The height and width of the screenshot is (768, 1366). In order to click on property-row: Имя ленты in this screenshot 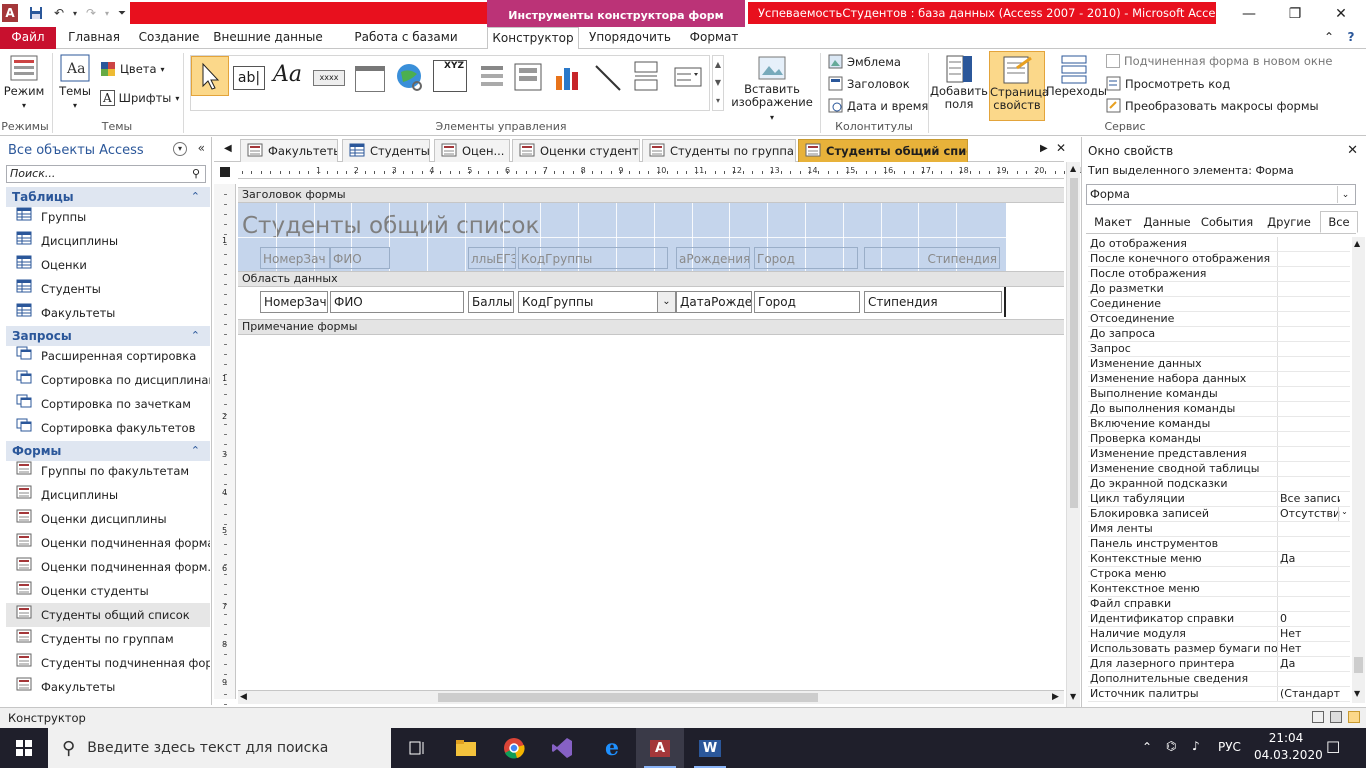, I will do `click(1219, 529)`.